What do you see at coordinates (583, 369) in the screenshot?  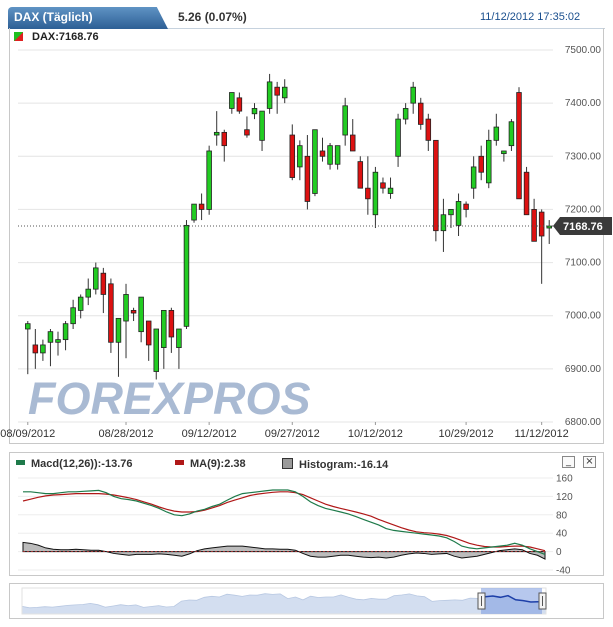 I see `price-y-tick-label: 6900.00` at bounding box center [583, 369].